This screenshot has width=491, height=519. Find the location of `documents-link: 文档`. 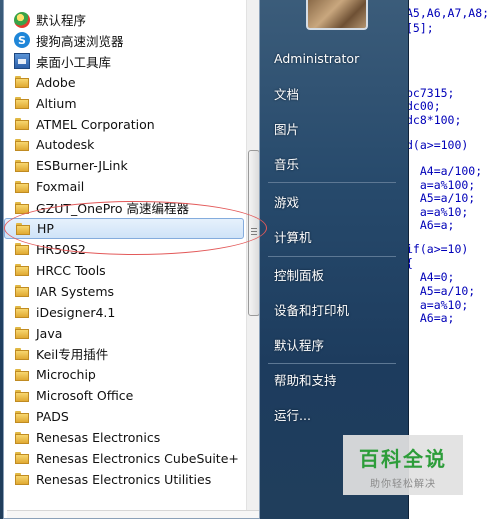

documents-link: 文档 is located at coordinates (331, 95).